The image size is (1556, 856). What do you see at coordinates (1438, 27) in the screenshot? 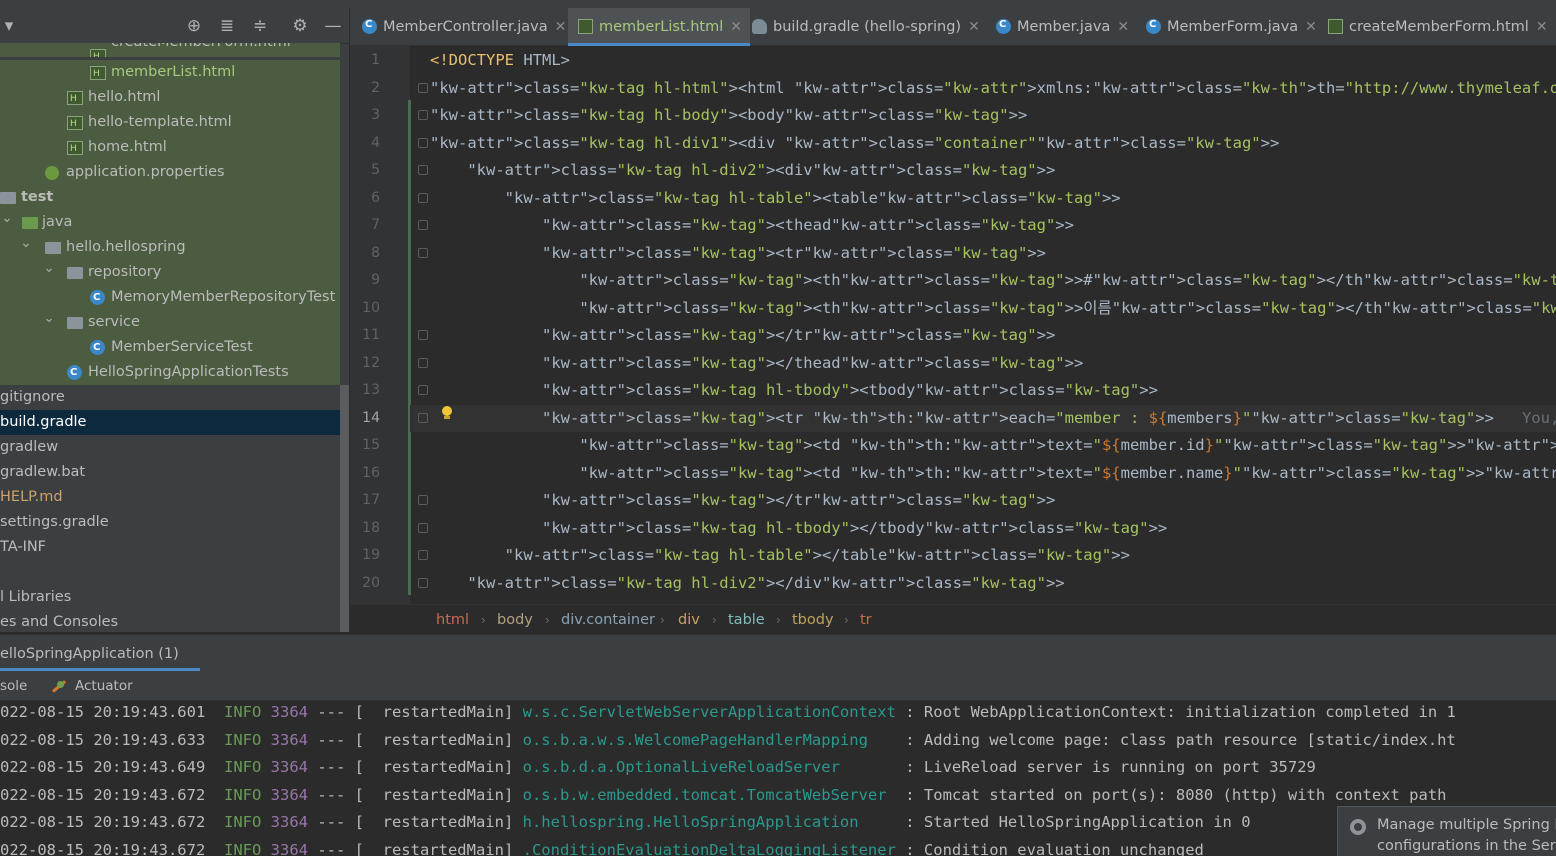
I see `tab-creatememberform-html: createMemberForm.html ✕` at bounding box center [1438, 27].